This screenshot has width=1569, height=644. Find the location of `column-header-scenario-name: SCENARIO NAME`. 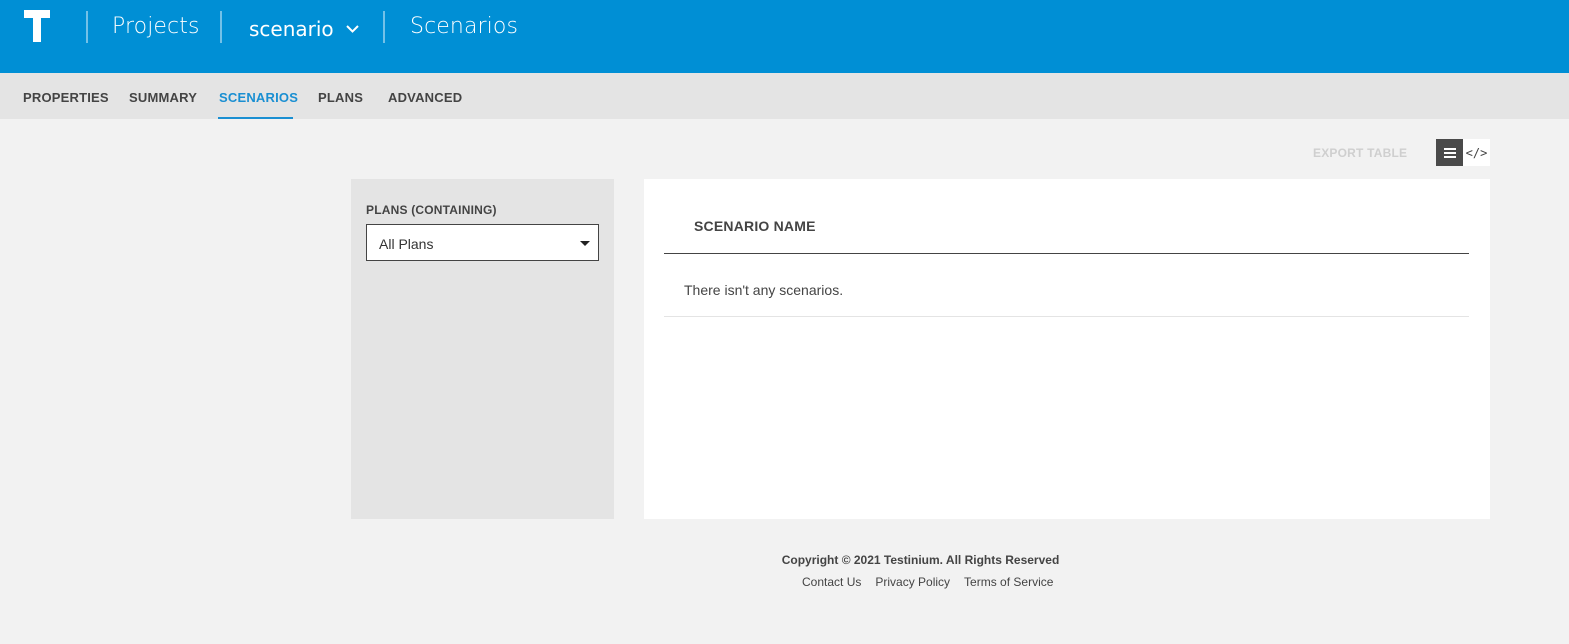

column-header-scenario-name: SCENARIO NAME is located at coordinates (755, 226).